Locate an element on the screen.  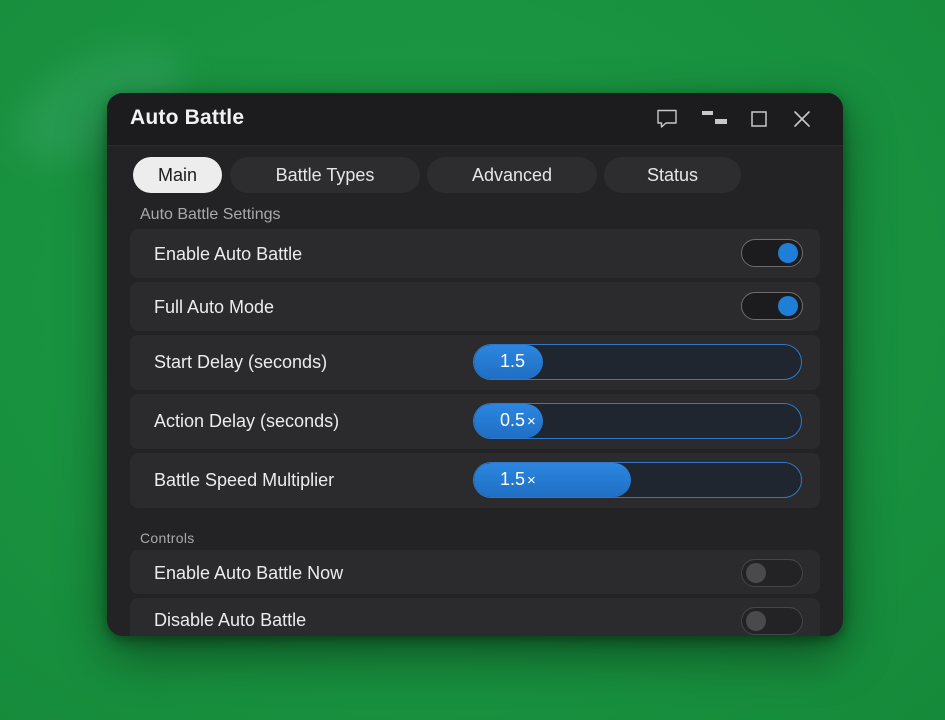
full-auto-mode-toggle is located at coordinates (772, 306).